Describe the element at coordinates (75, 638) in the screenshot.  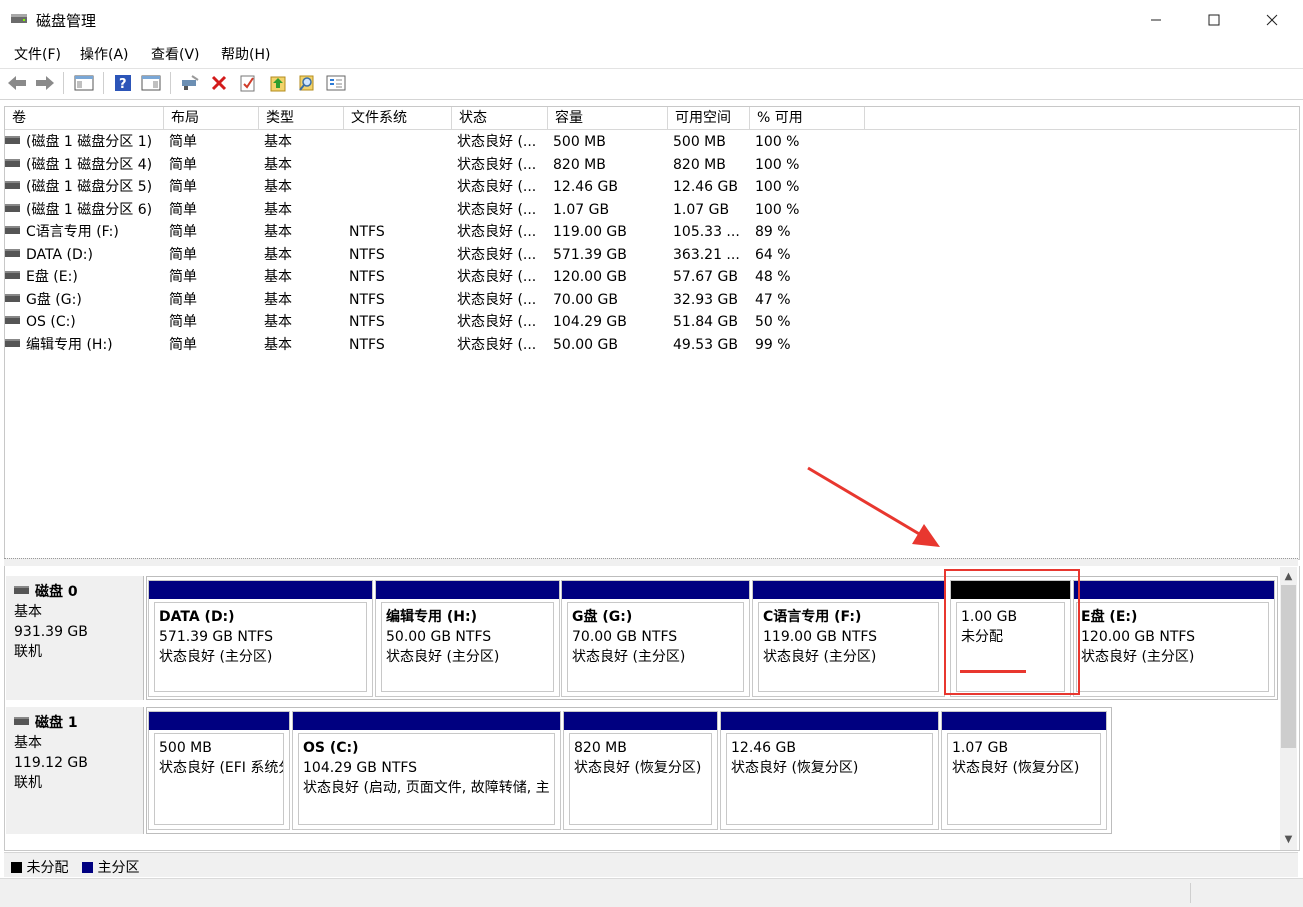
I see `disk-0-info: 磁盘 0 基本 931.39 GB 联机` at that location.